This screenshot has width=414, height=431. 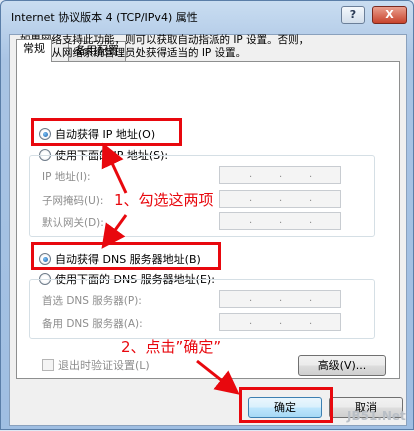 What do you see at coordinates (114, 231) in the screenshot?
I see `arrow-to-auto-dns` at bounding box center [114, 231].